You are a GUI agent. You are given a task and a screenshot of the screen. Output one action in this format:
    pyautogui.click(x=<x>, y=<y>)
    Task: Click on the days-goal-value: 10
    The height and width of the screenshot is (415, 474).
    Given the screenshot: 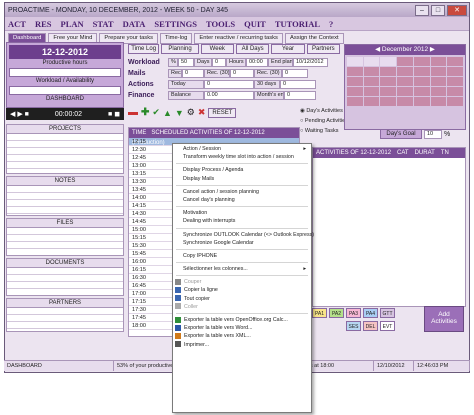 What is the action you would take?
    pyautogui.click(x=433, y=134)
    